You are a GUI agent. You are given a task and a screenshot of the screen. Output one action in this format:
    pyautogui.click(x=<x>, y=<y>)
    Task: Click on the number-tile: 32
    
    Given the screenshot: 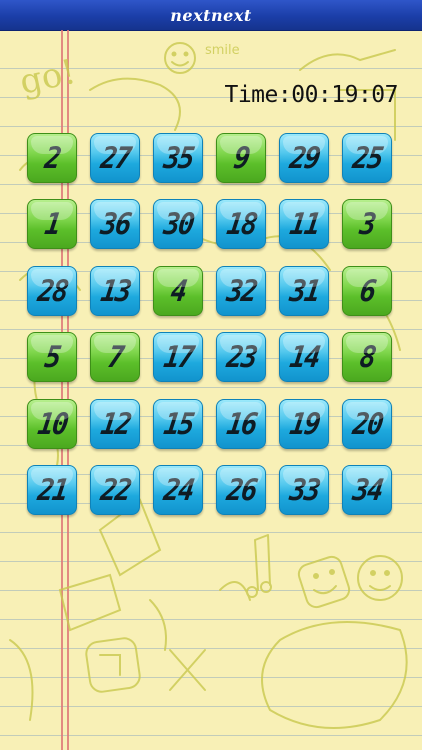 What is the action you would take?
    pyautogui.click(x=241, y=291)
    